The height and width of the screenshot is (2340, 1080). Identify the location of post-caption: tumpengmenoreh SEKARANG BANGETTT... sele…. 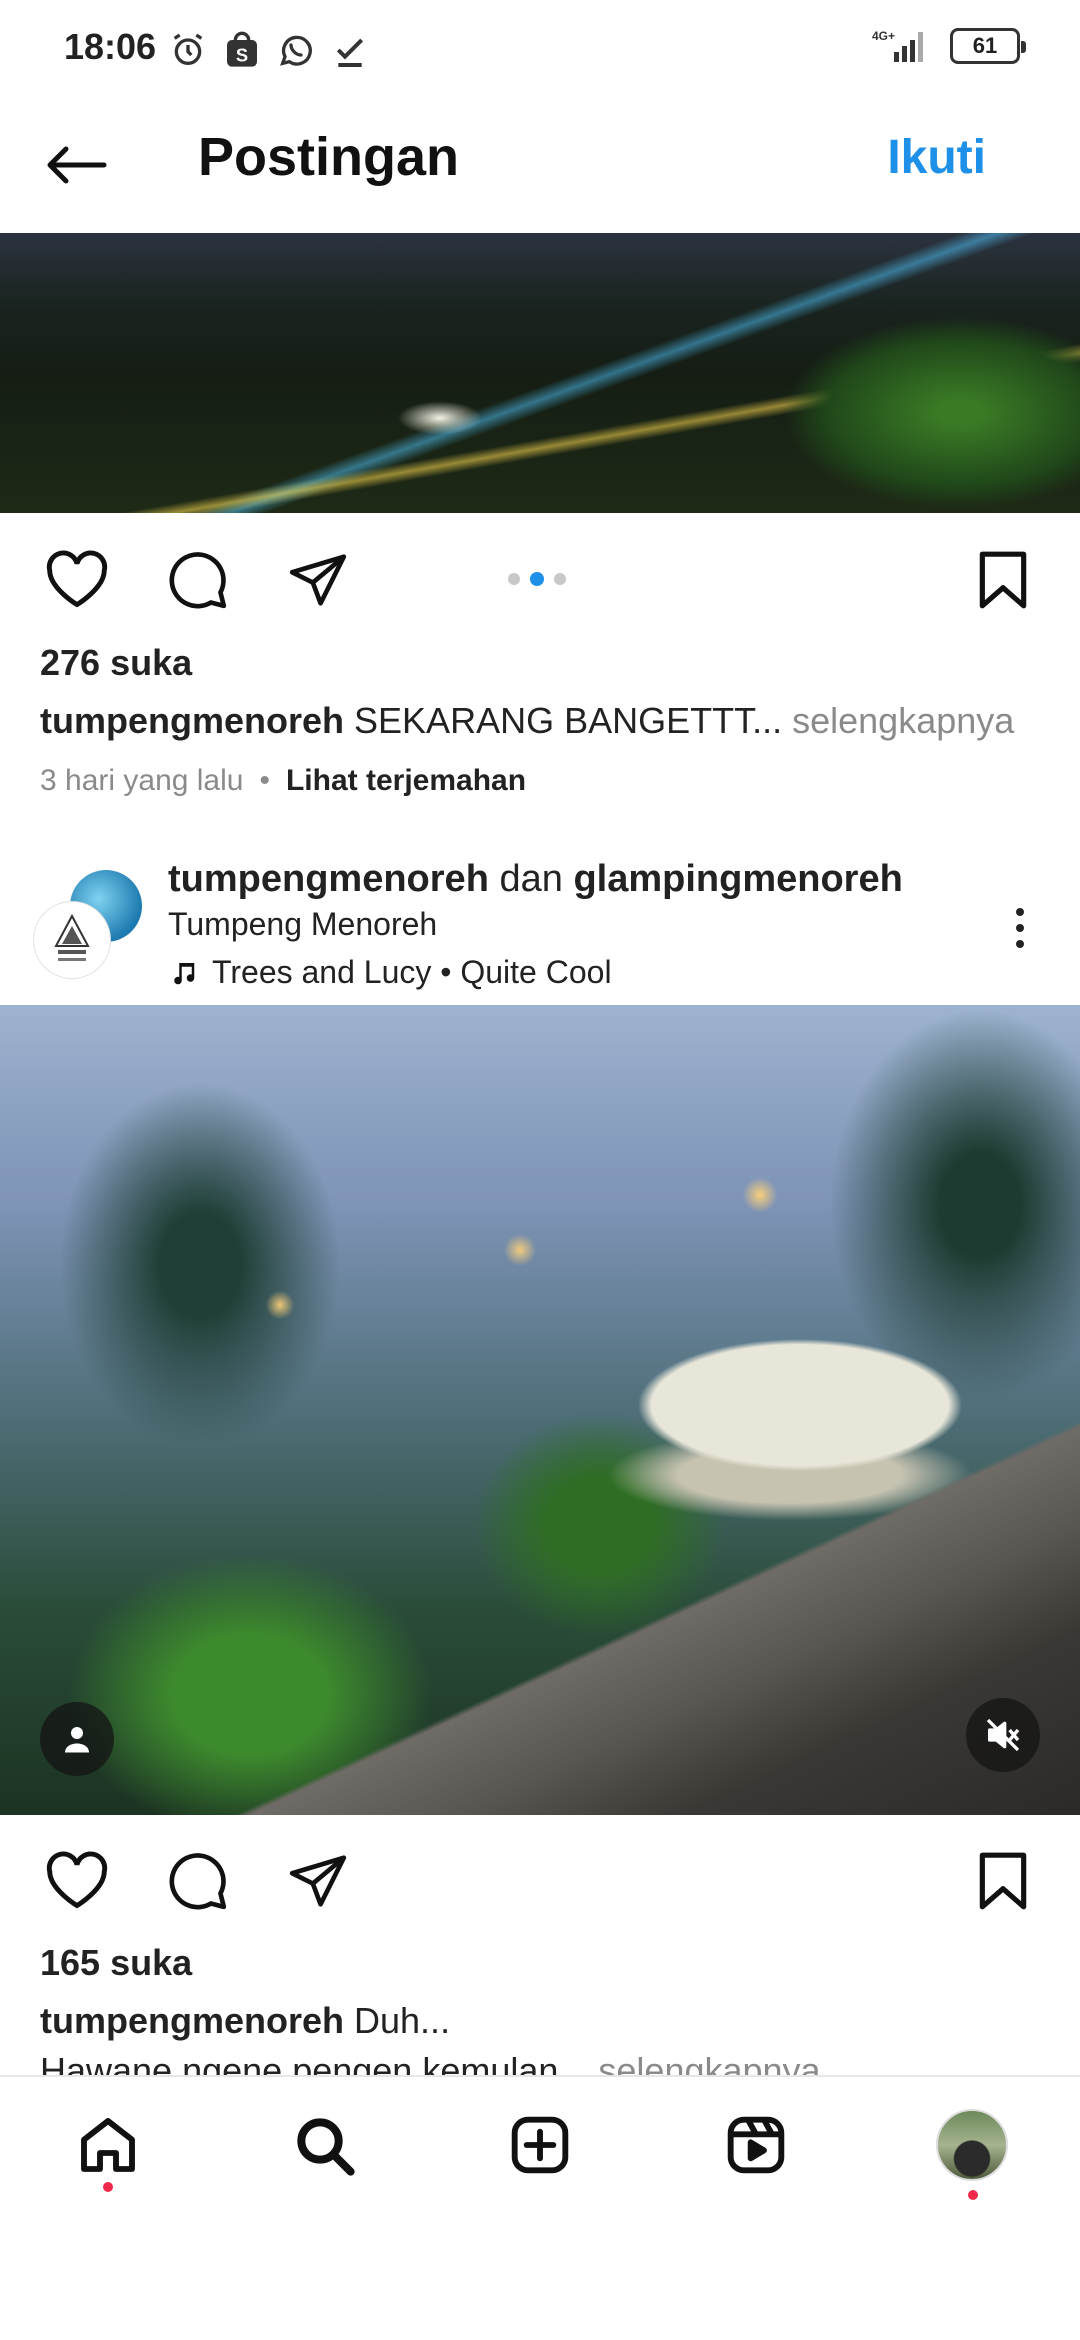
(545, 721).